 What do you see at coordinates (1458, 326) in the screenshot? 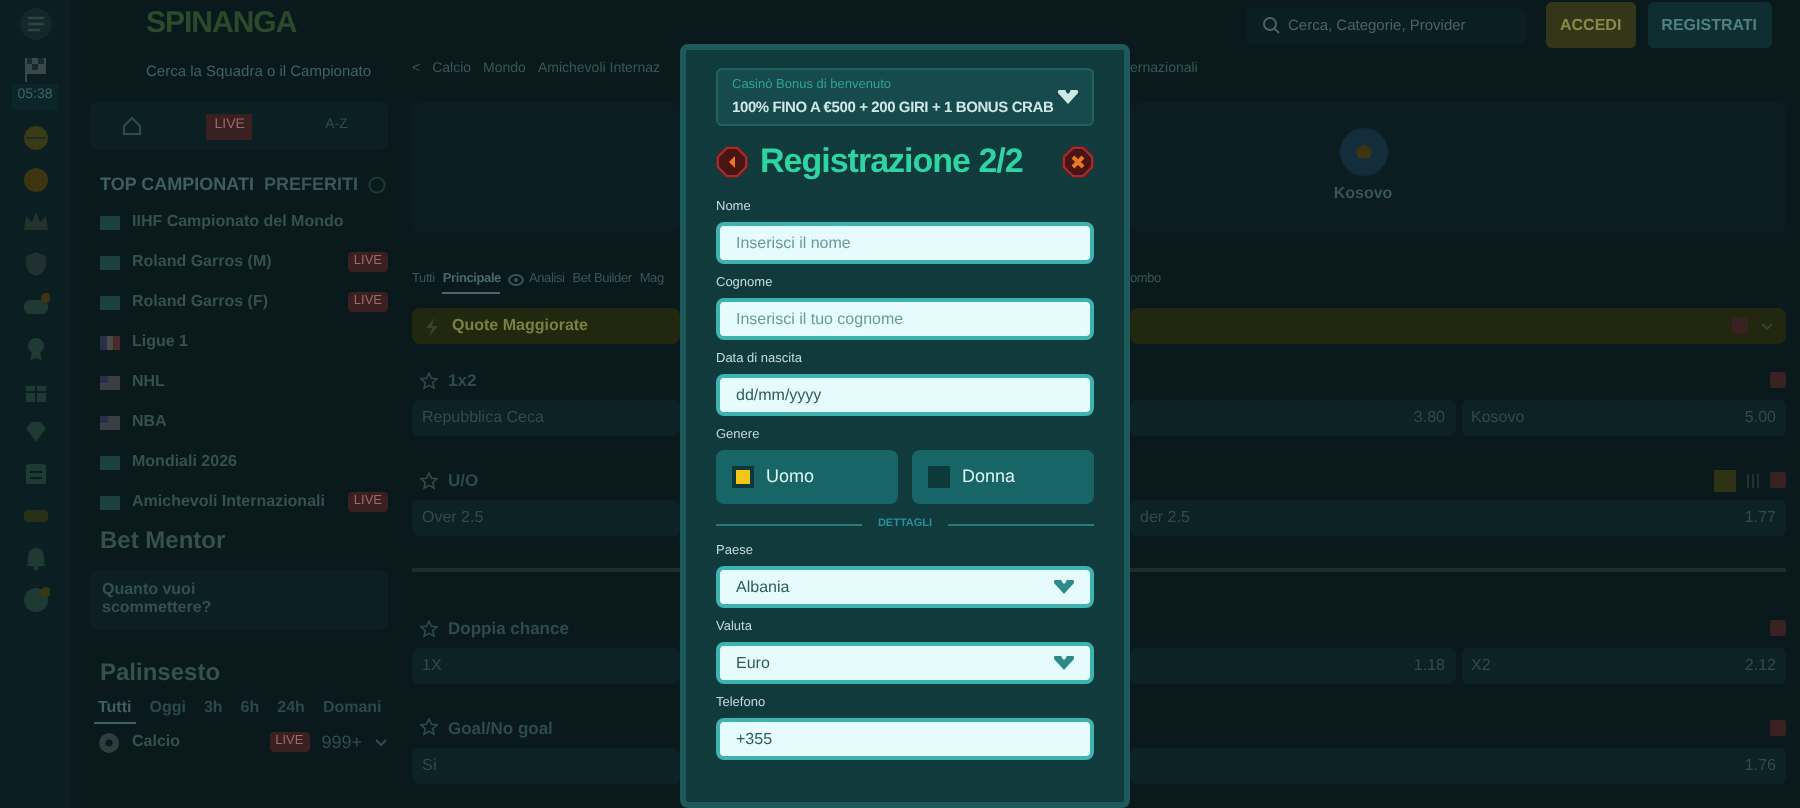
I see `boost-bar` at bounding box center [1458, 326].